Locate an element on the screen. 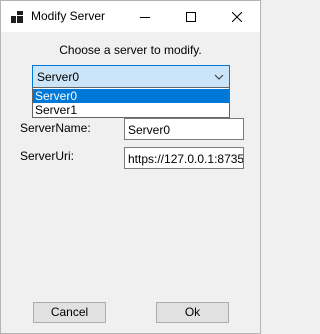 This screenshot has height=334, width=320. server-name-label: ServerName: is located at coordinates (55, 128).